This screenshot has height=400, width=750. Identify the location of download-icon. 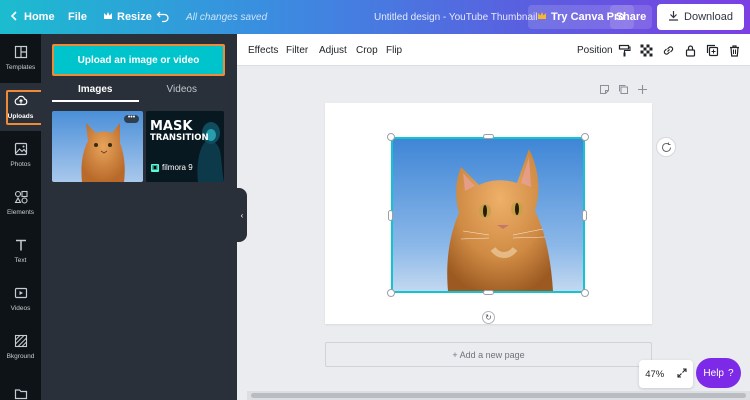
(673, 17).